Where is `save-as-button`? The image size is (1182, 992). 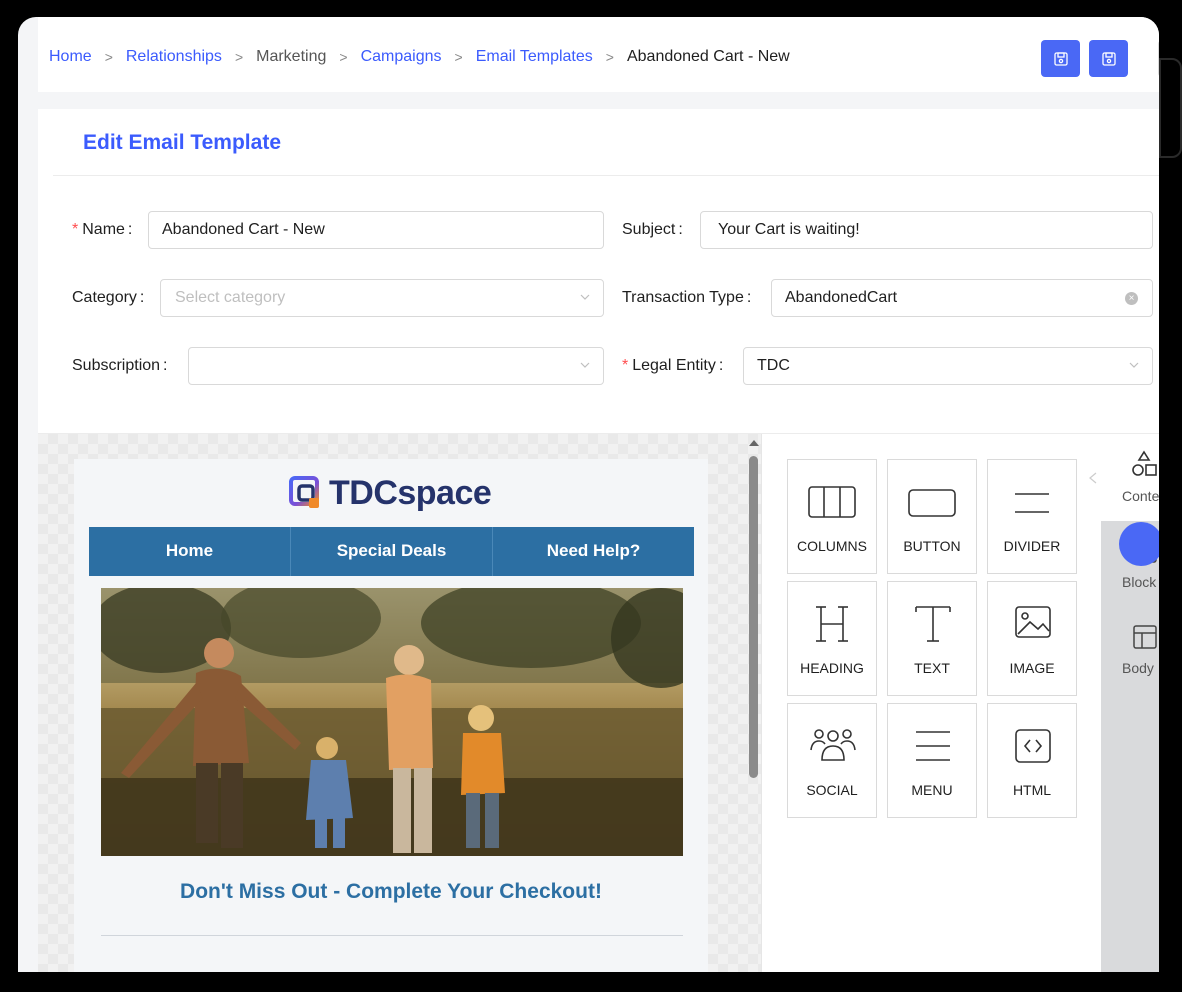
save-as-button is located at coordinates (1108, 58).